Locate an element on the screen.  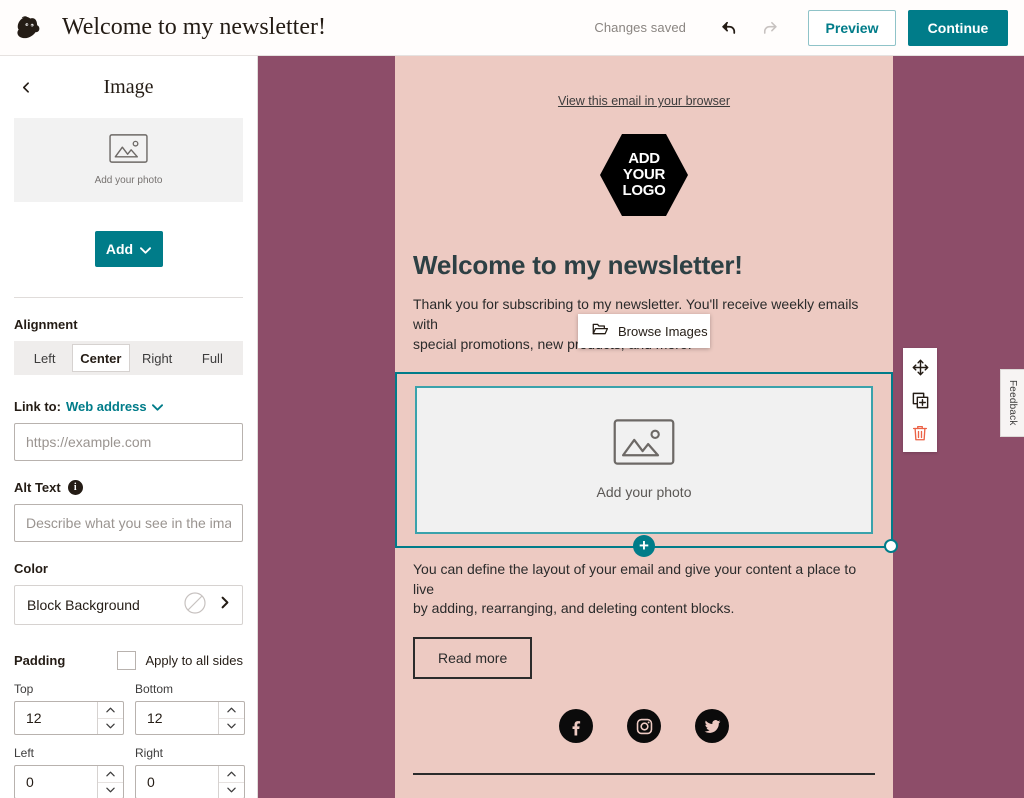
padding-left-stepper is located at coordinates (69, 781).